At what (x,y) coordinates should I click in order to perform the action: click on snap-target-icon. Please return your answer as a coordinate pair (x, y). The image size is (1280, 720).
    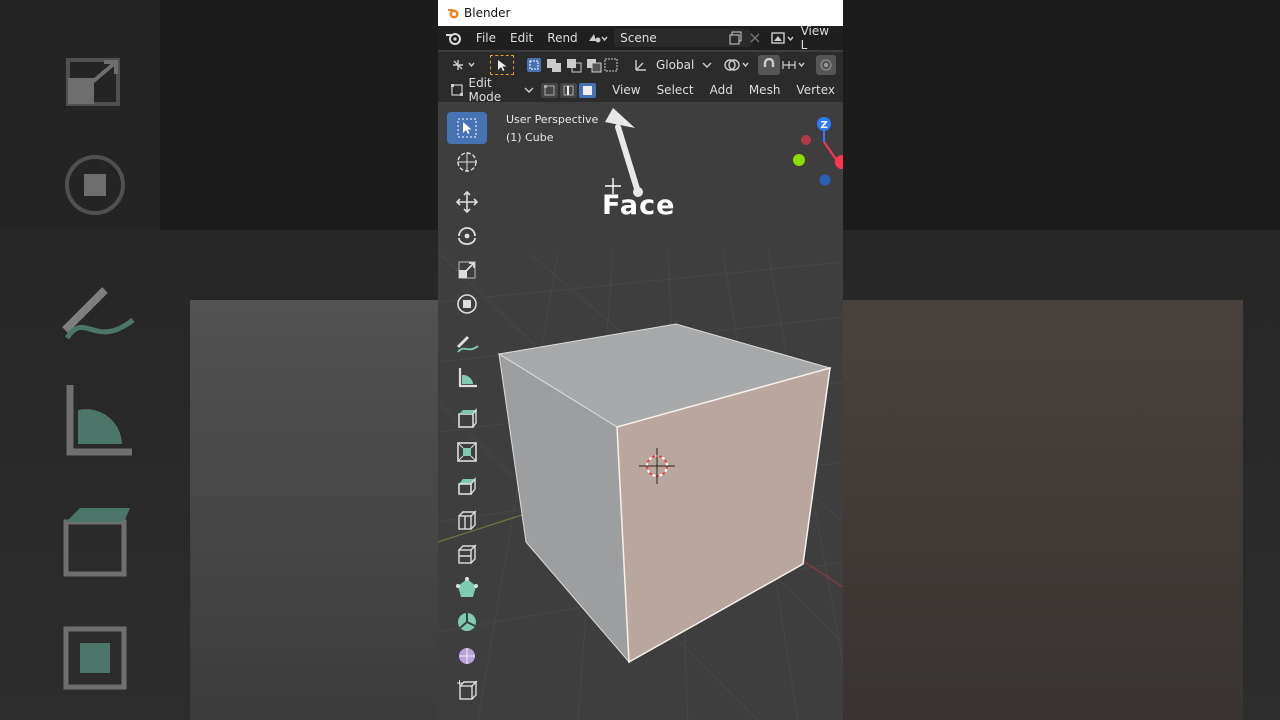
    Looking at the image, I should click on (795, 65).